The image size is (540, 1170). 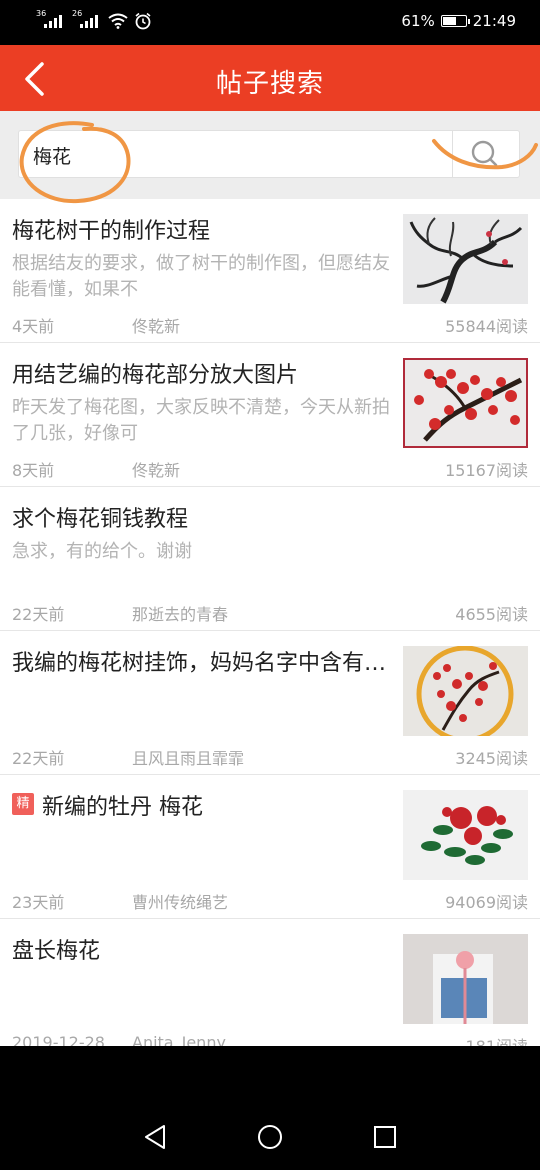 I want to click on battery-percent: 61%, so click(x=418, y=21).